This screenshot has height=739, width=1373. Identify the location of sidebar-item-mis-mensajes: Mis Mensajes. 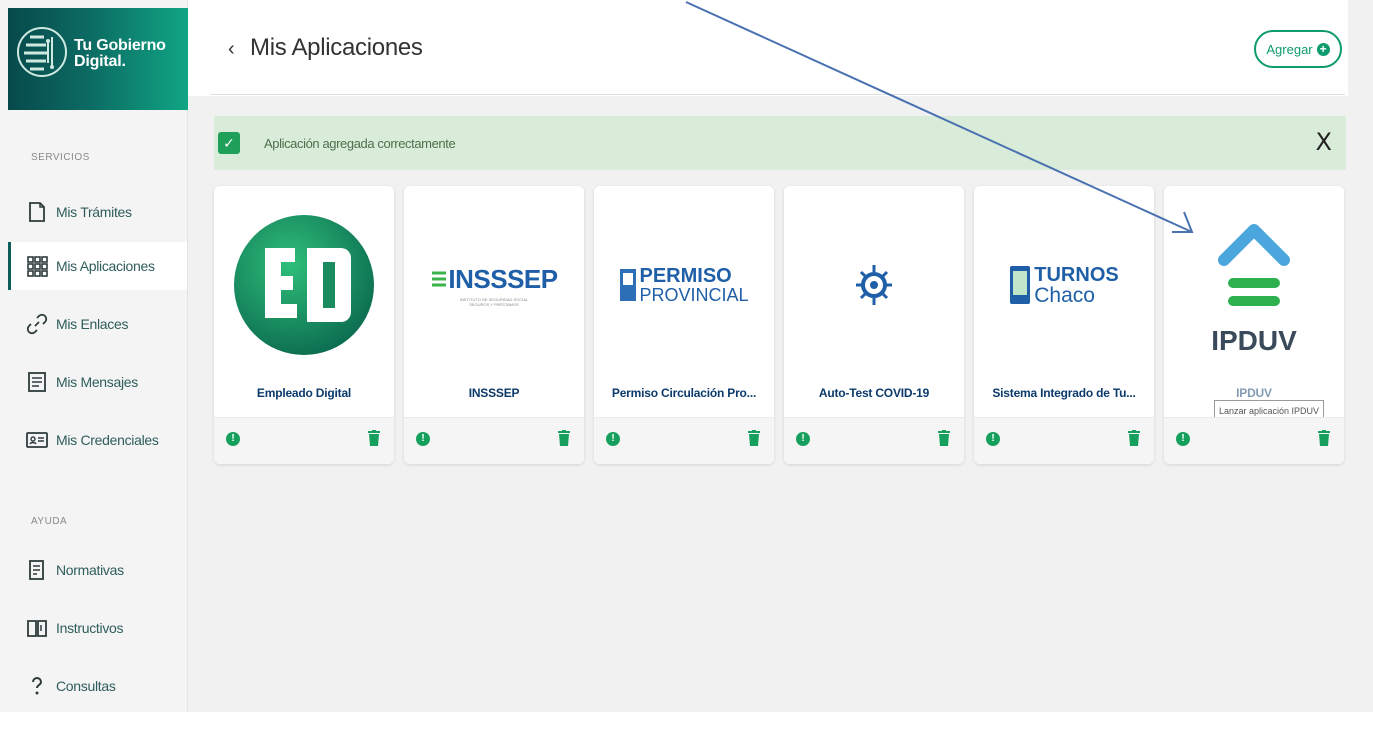
(97, 382).